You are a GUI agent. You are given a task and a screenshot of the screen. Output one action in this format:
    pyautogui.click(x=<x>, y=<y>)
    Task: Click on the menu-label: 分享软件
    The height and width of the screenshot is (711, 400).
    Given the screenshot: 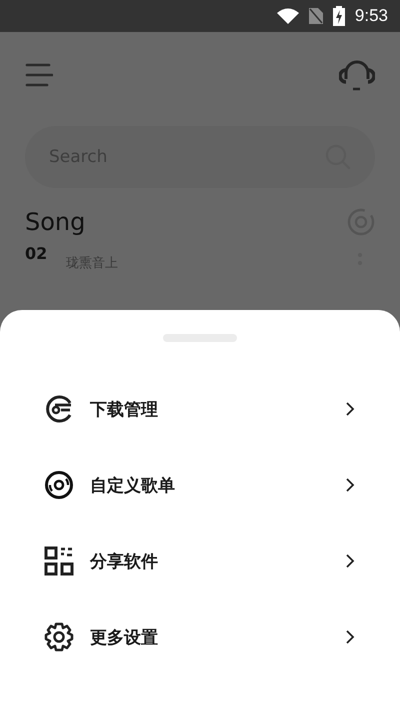 What is the action you would take?
    pyautogui.click(x=124, y=561)
    